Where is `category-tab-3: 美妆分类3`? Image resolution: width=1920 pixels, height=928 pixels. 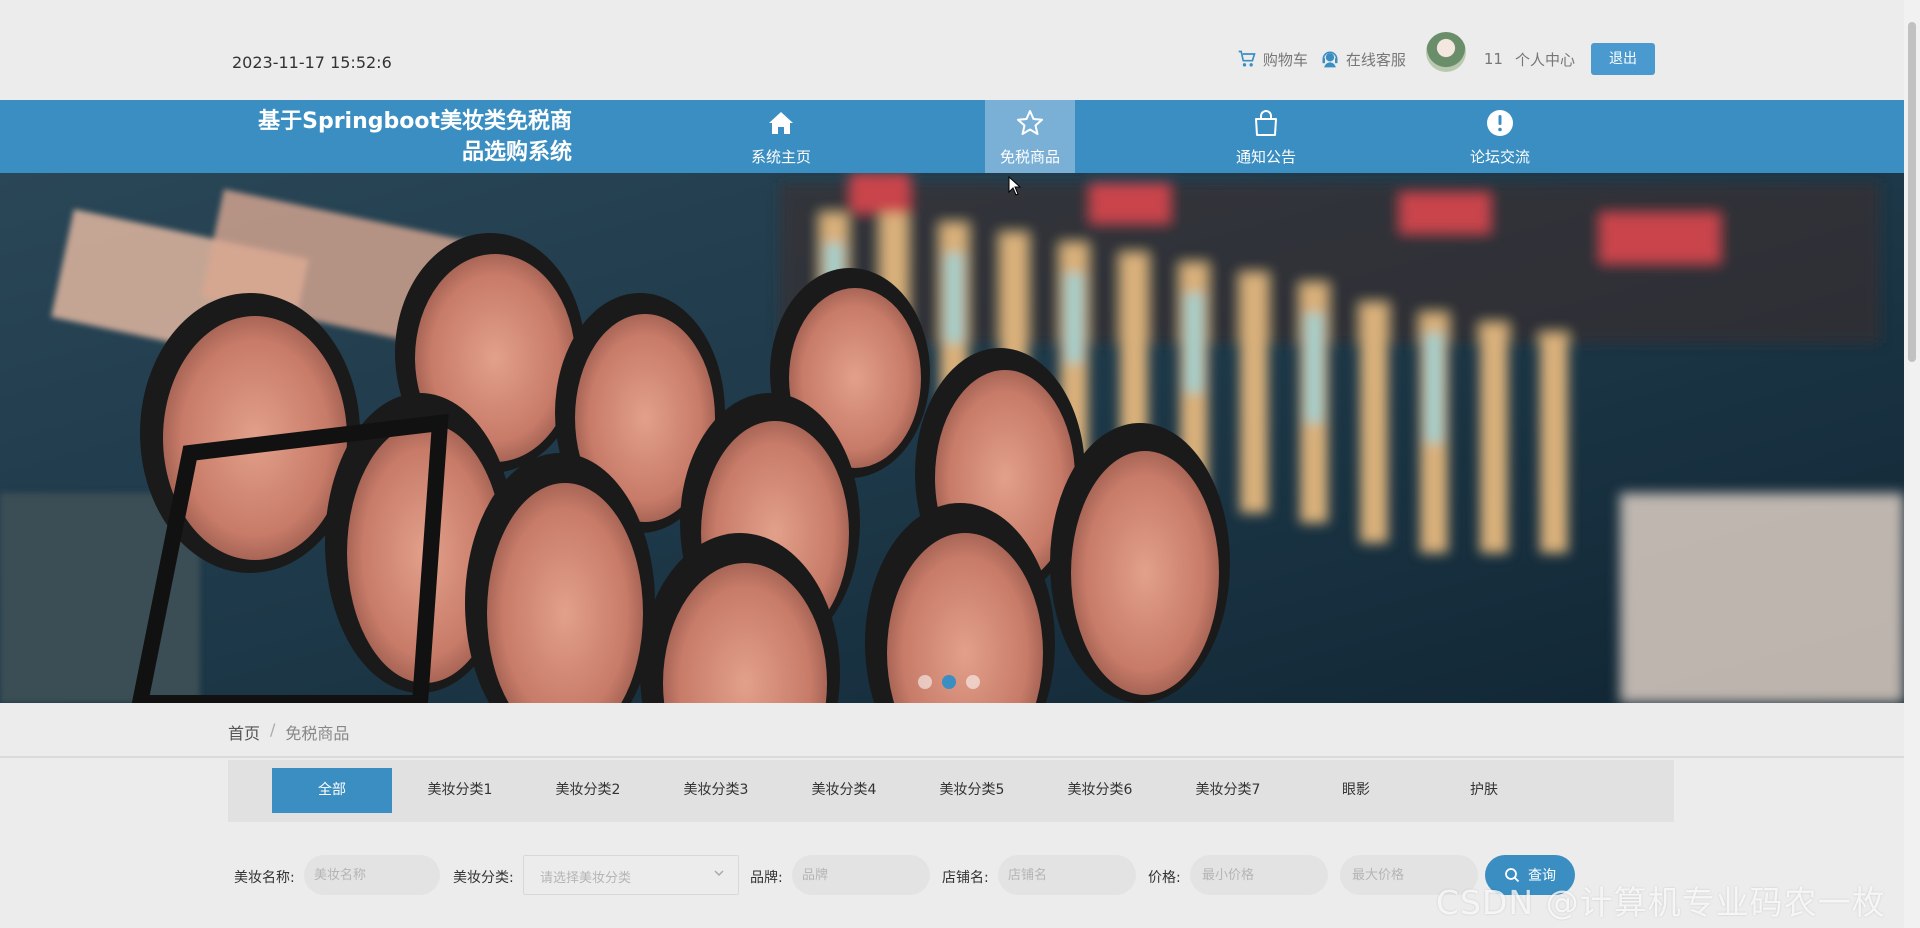 category-tab-3: 美妆分类3 is located at coordinates (716, 790).